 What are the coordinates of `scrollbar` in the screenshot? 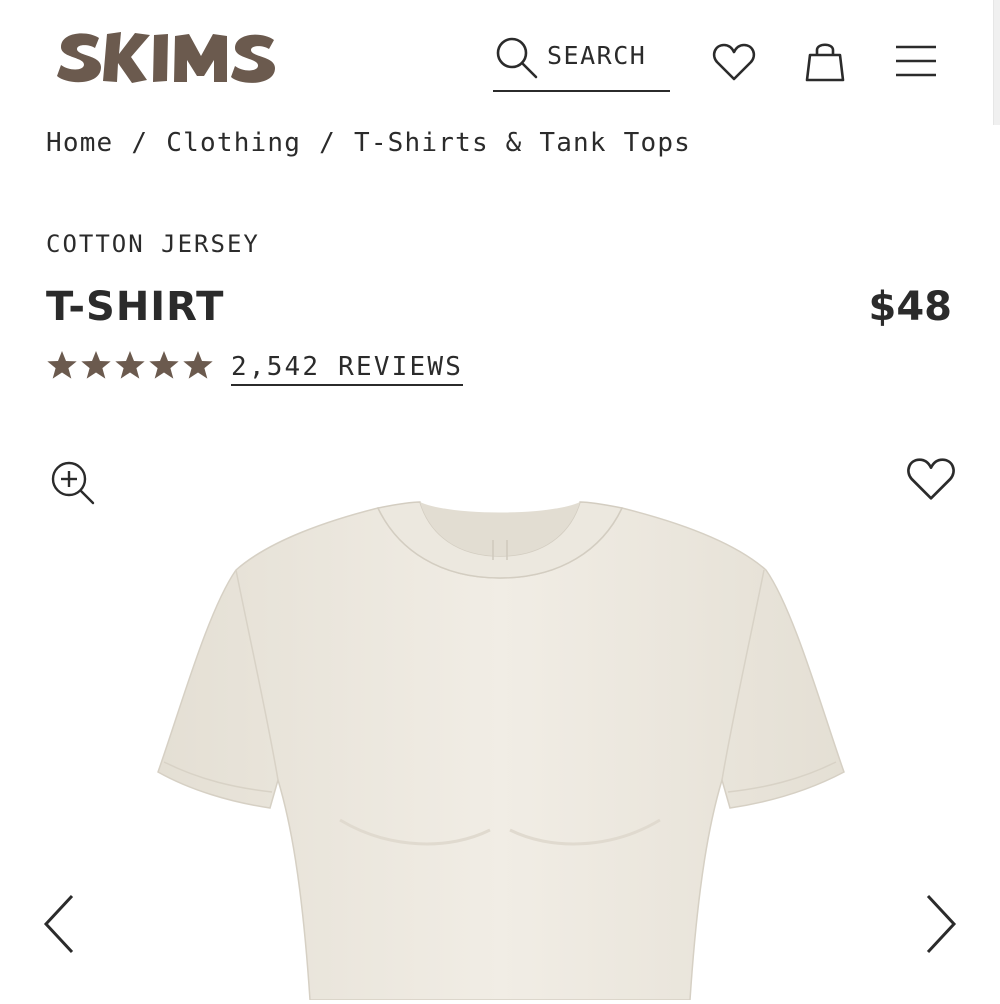 It's located at (996, 62).